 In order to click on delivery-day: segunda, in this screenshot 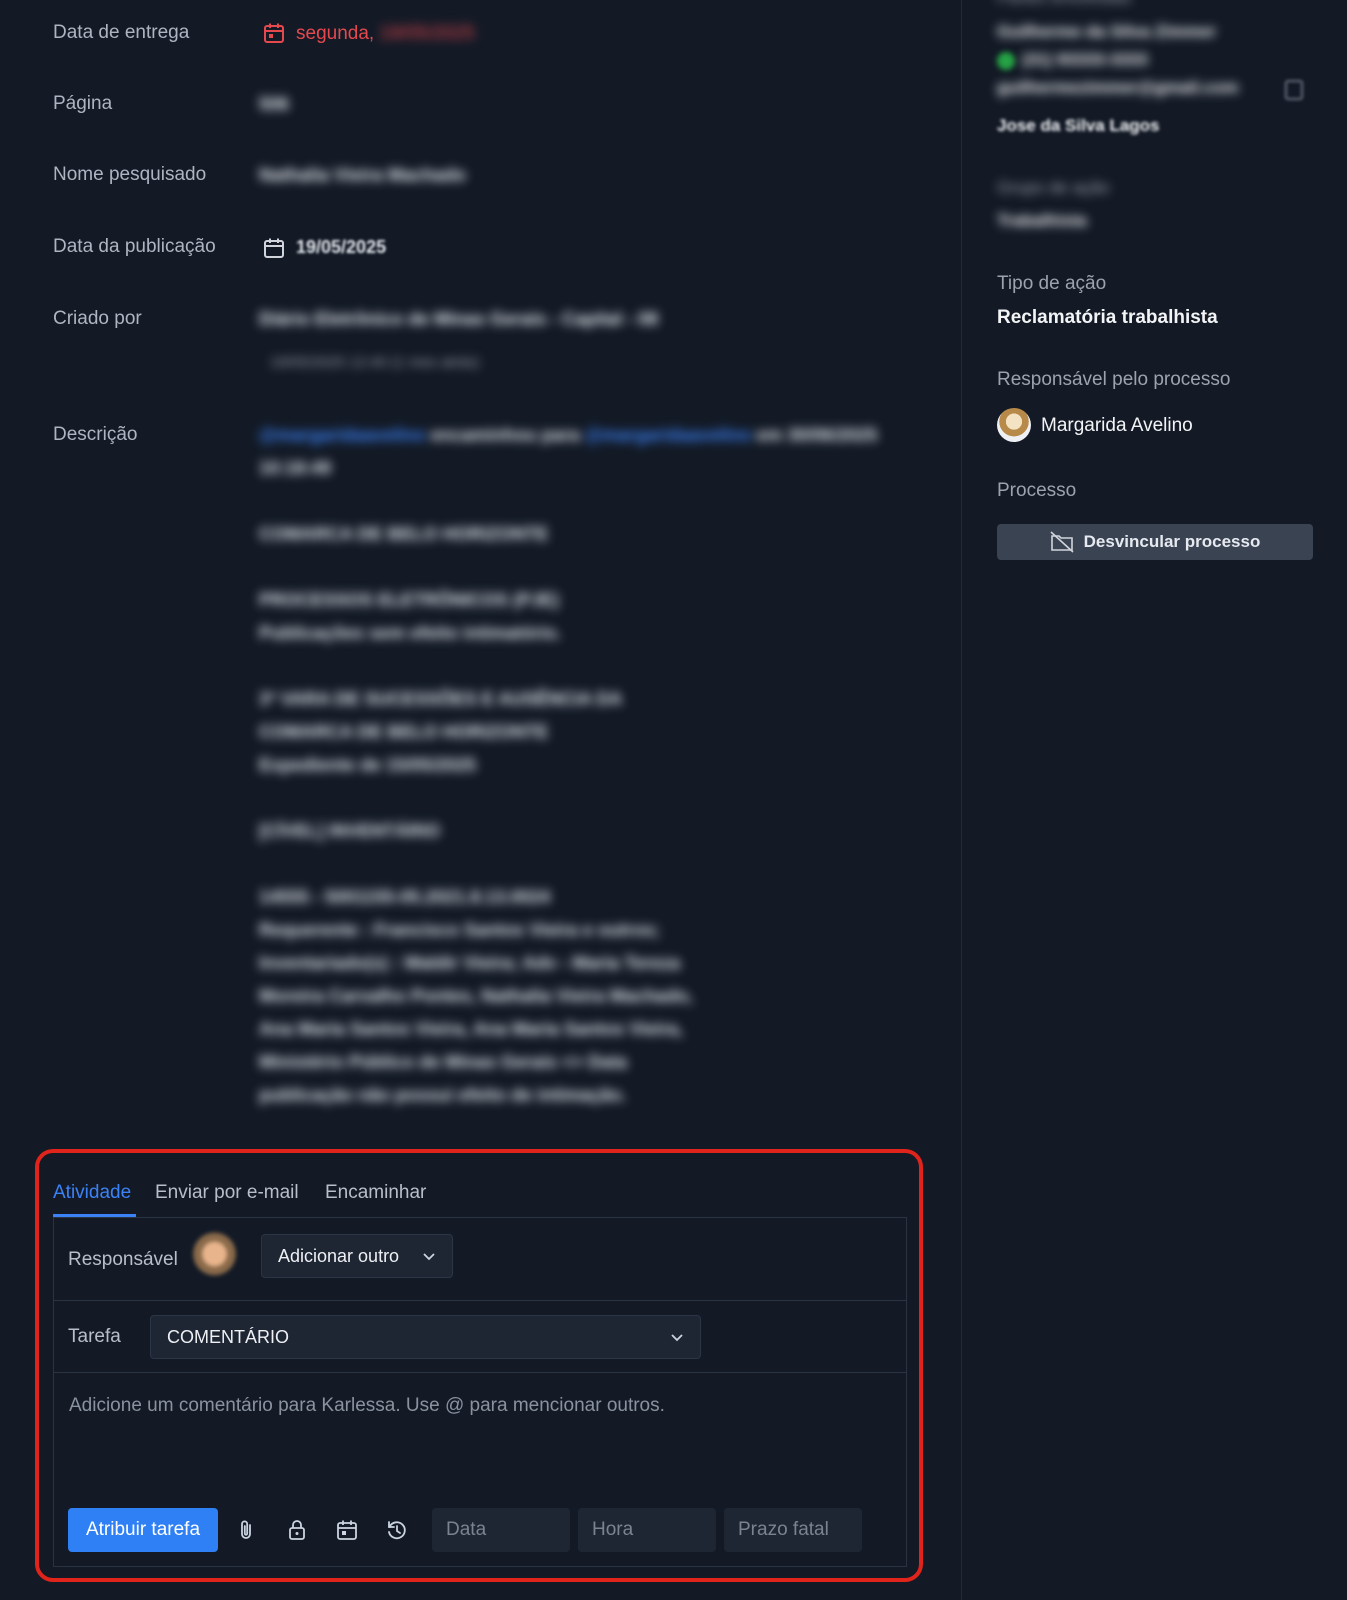, I will do `click(335, 33)`.